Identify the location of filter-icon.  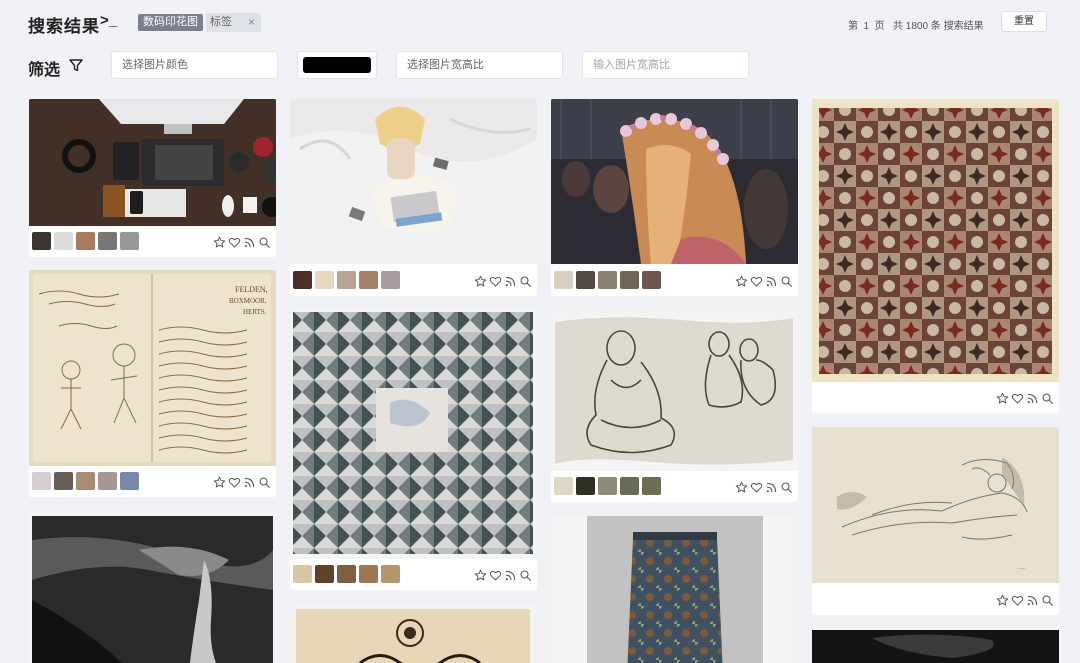
(76, 65).